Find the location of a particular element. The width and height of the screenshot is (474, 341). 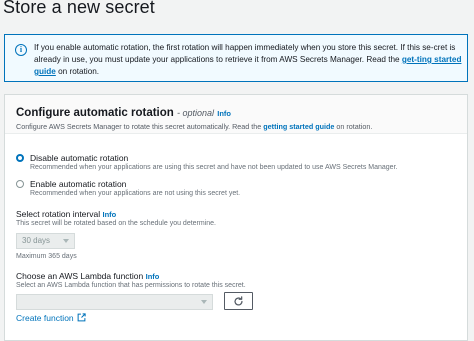

interval-info-link: Info is located at coordinates (109, 214).